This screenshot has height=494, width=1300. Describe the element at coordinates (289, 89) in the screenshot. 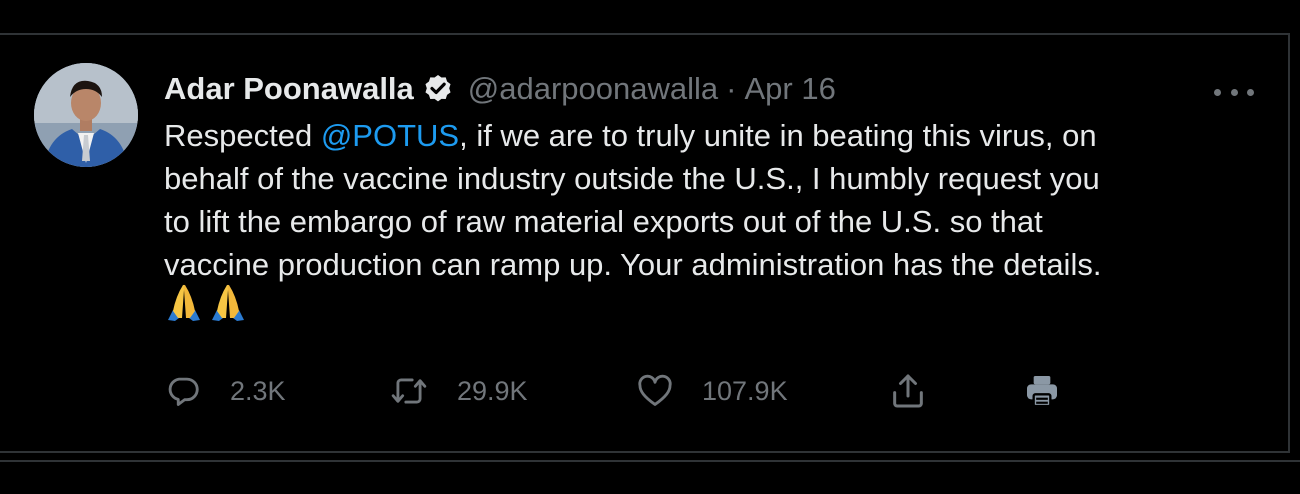

I see `author-name: Adar Poonawalla` at that location.